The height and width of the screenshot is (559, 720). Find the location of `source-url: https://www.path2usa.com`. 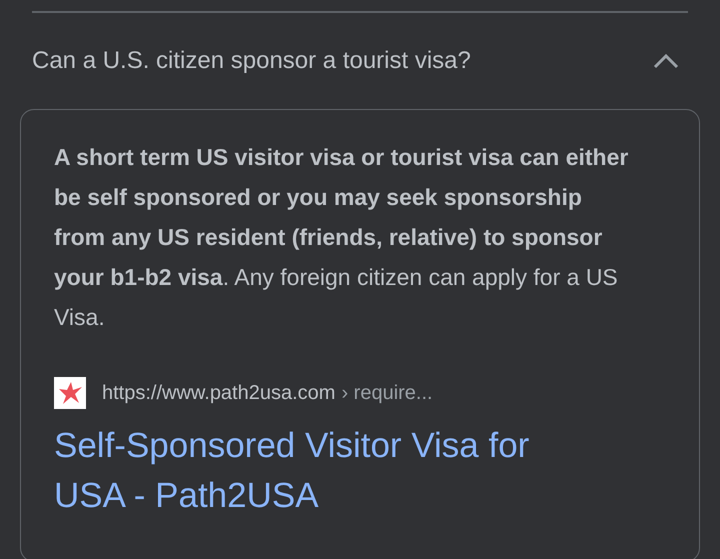

source-url: https://www.path2usa.com is located at coordinates (219, 393).